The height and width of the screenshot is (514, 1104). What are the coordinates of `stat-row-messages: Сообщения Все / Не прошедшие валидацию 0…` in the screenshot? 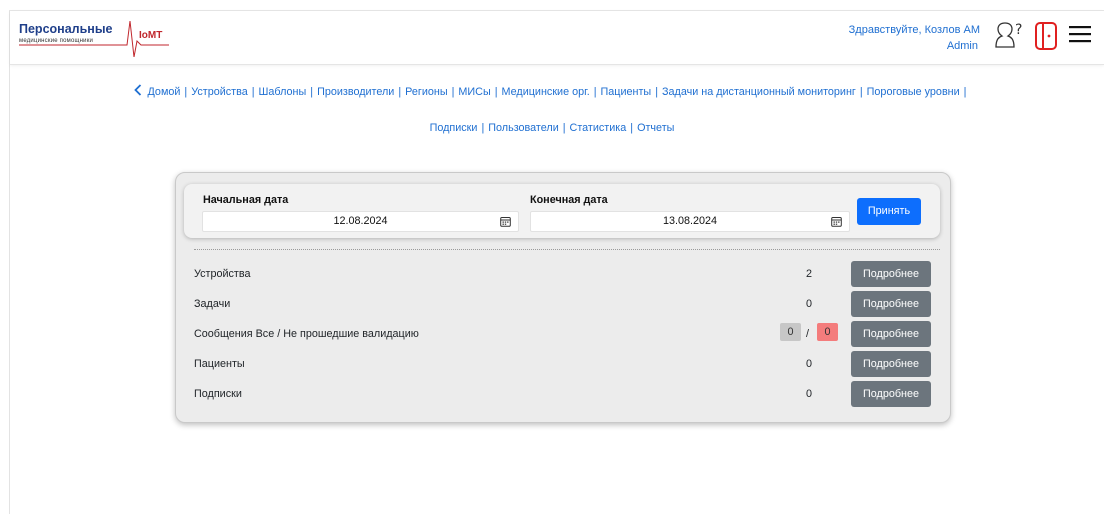 It's located at (563, 333).